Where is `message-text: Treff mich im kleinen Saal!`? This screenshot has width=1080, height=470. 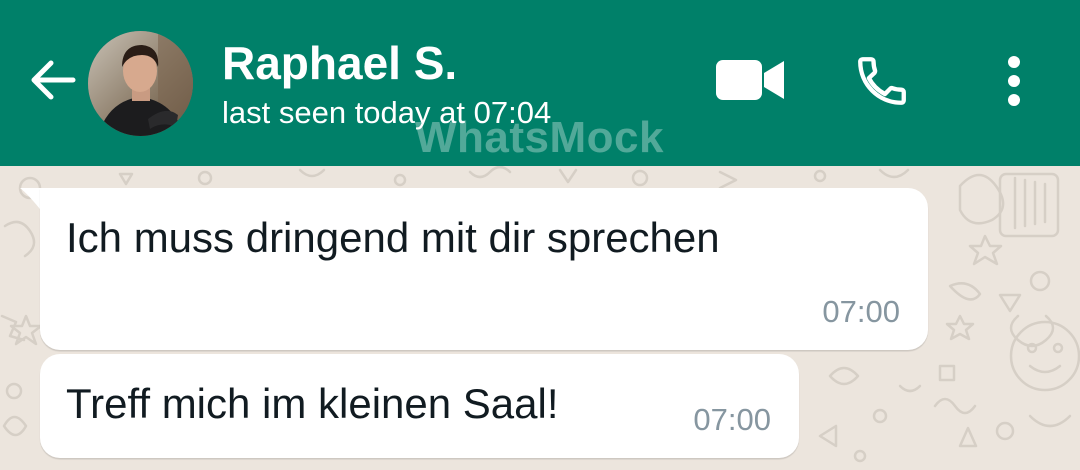 message-text: Treff mich im kleinen Saal! is located at coordinates (312, 403).